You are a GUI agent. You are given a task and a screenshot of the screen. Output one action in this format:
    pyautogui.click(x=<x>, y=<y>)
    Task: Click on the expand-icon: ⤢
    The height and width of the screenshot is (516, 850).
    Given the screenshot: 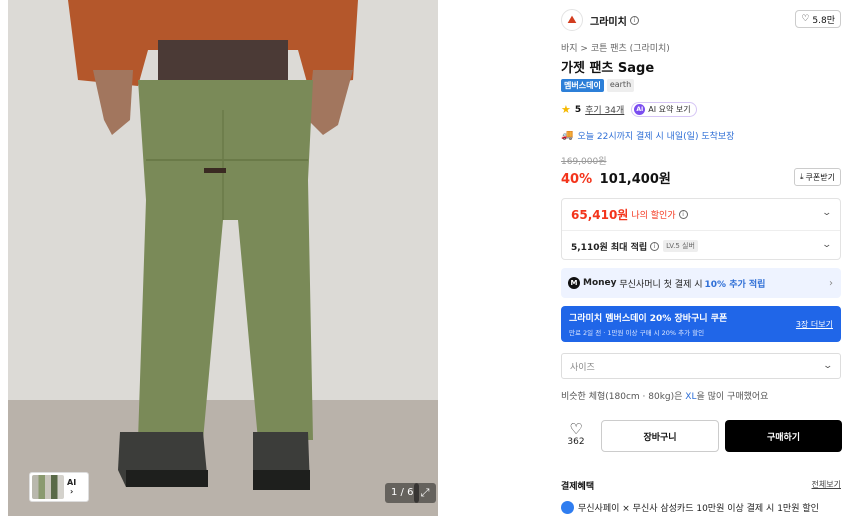 What is the action you would take?
    pyautogui.click(x=425, y=493)
    